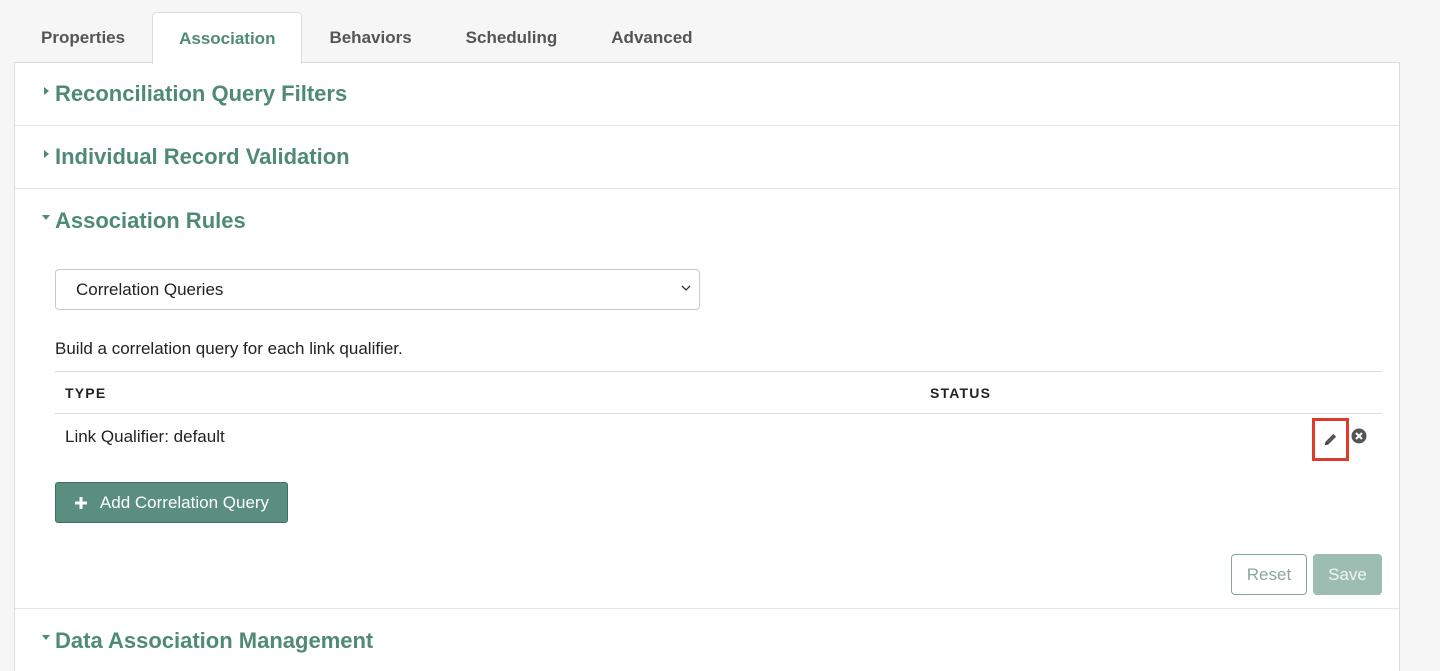 This screenshot has width=1440, height=671. What do you see at coordinates (145, 436) in the screenshot?
I see `row-type: Link Qualifier: default` at bounding box center [145, 436].